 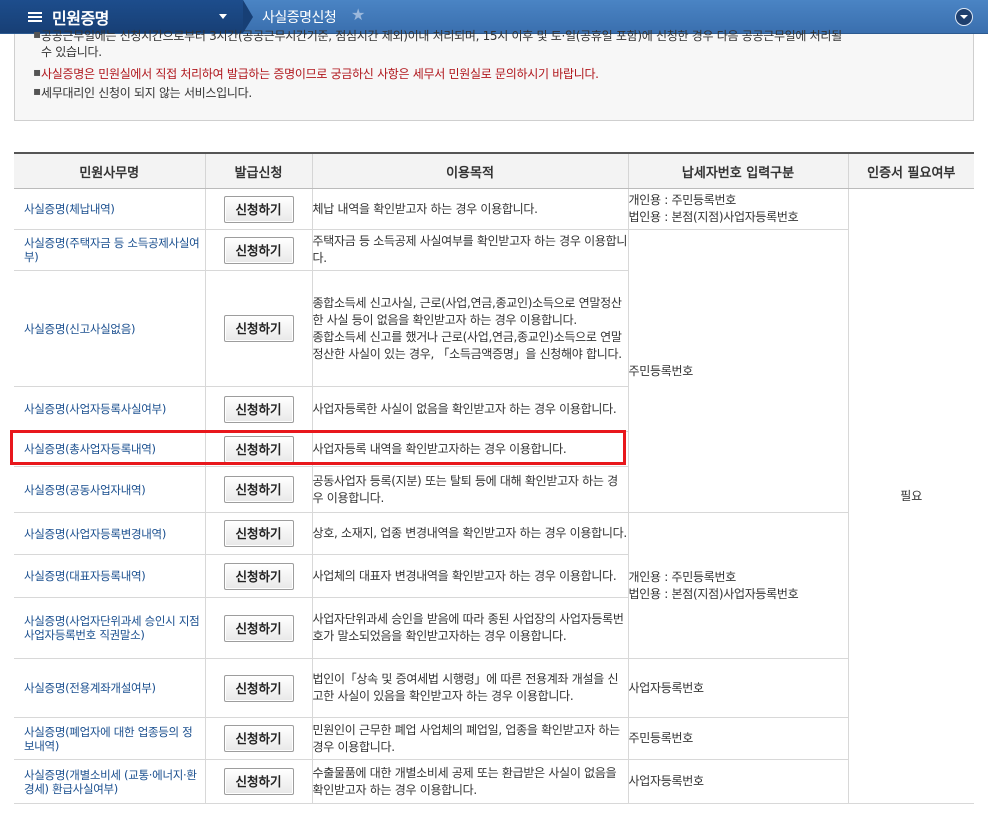 What do you see at coordinates (469, 409) in the screenshot?
I see `purpose-text: 사업자등록한 사실이 없음을 확인받고자 하는 경우 이용합니다.` at bounding box center [469, 409].